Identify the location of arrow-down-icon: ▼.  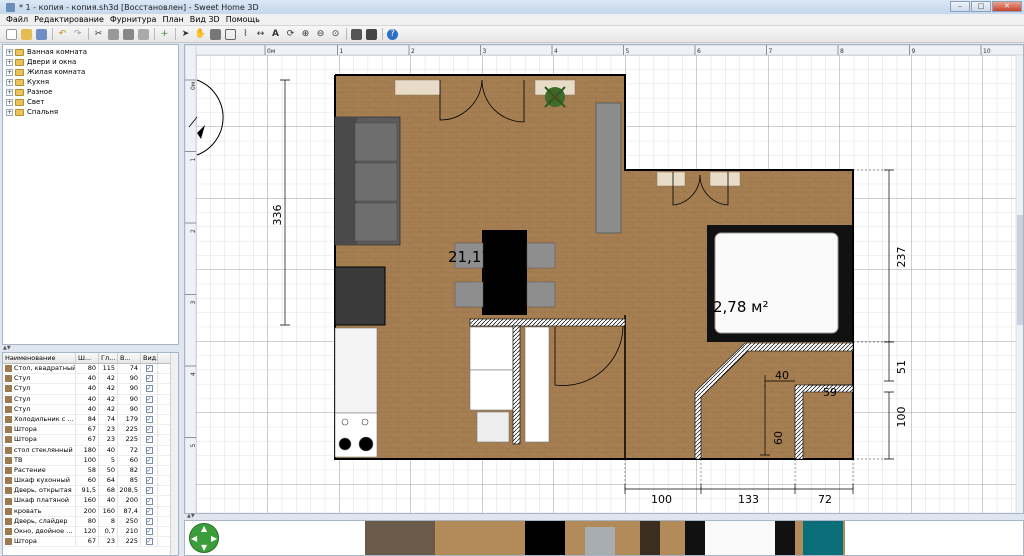
(204, 548).